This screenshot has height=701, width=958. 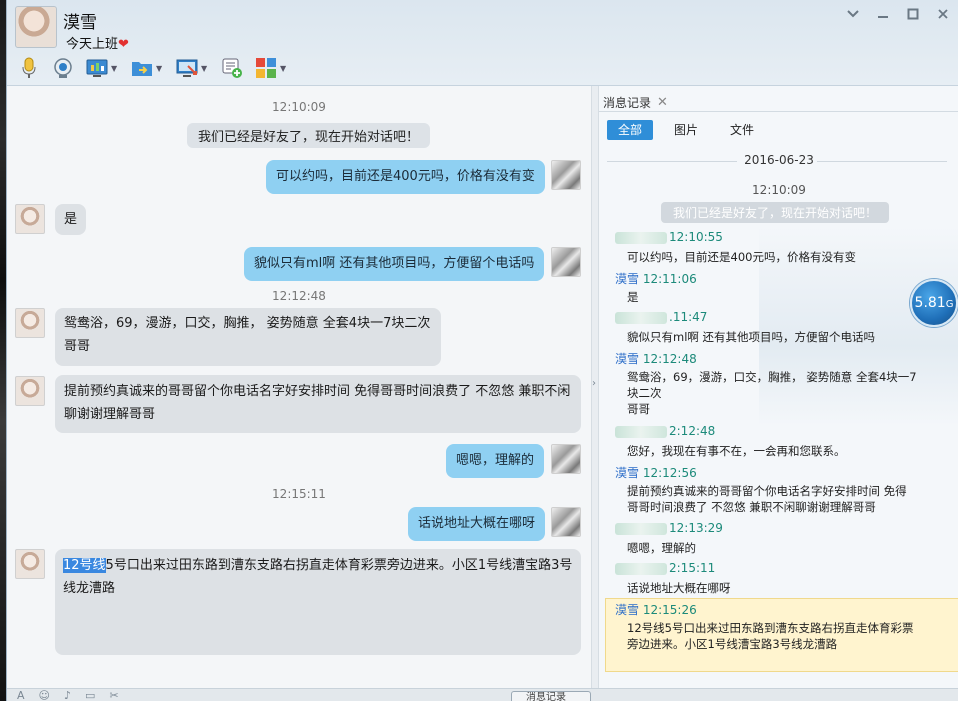 What do you see at coordinates (662, 102) in the screenshot?
I see `close-icon: ✕` at bounding box center [662, 102].